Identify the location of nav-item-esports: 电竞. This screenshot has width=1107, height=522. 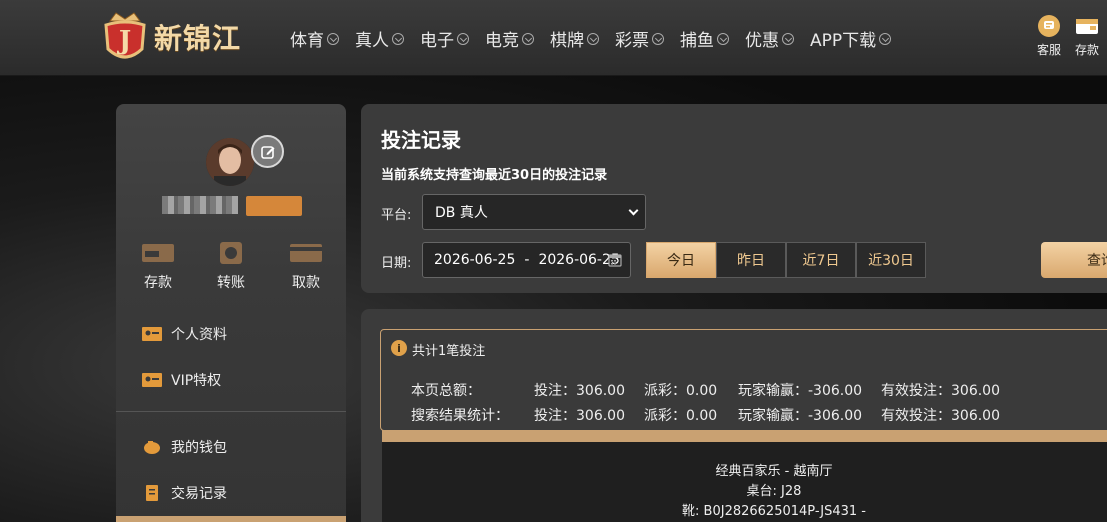
(509, 38).